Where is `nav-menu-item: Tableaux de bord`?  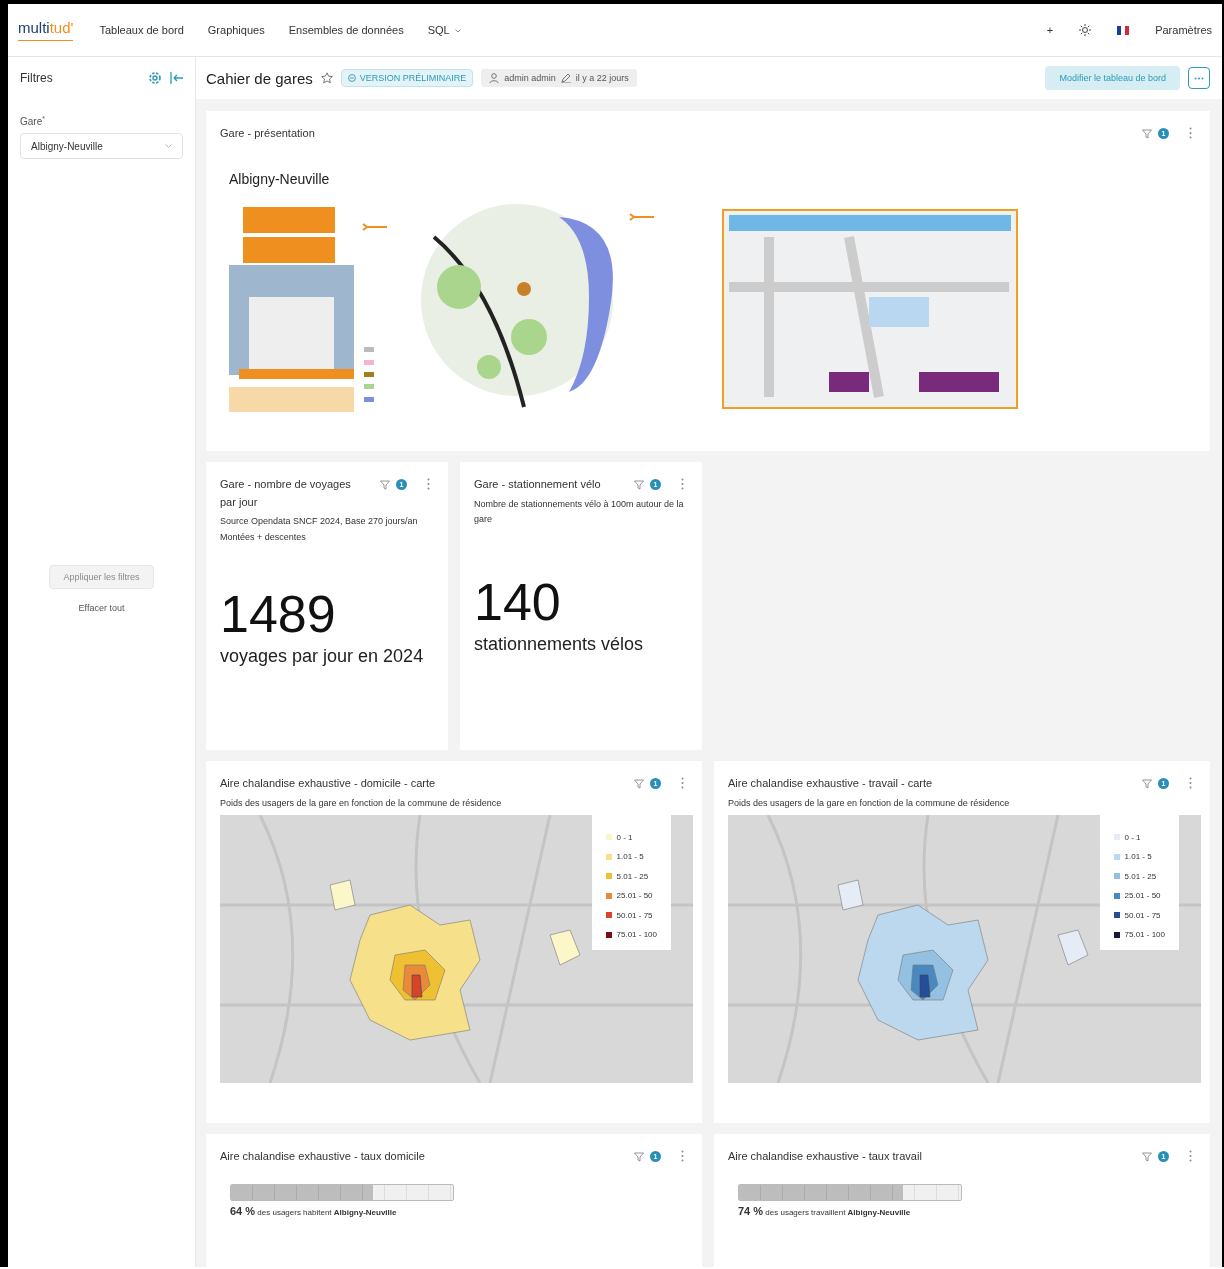 nav-menu-item: Tableaux de bord is located at coordinates (141, 30).